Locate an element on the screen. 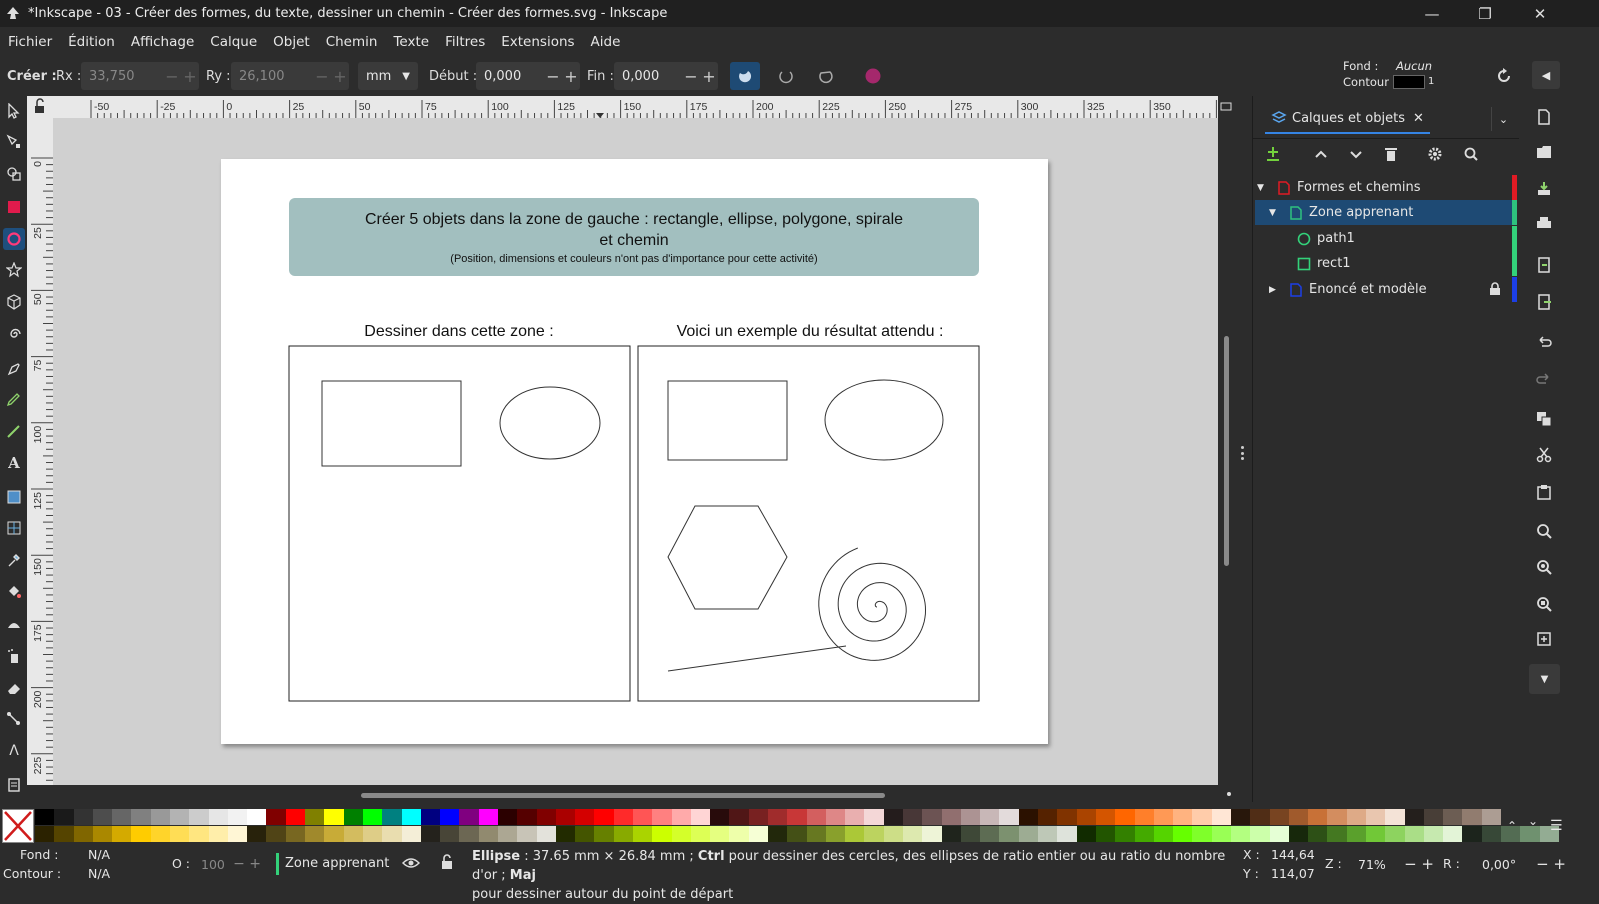 The width and height of the screenshot is (1599, 904). eraser-tool is located at coordinates (14, 688).